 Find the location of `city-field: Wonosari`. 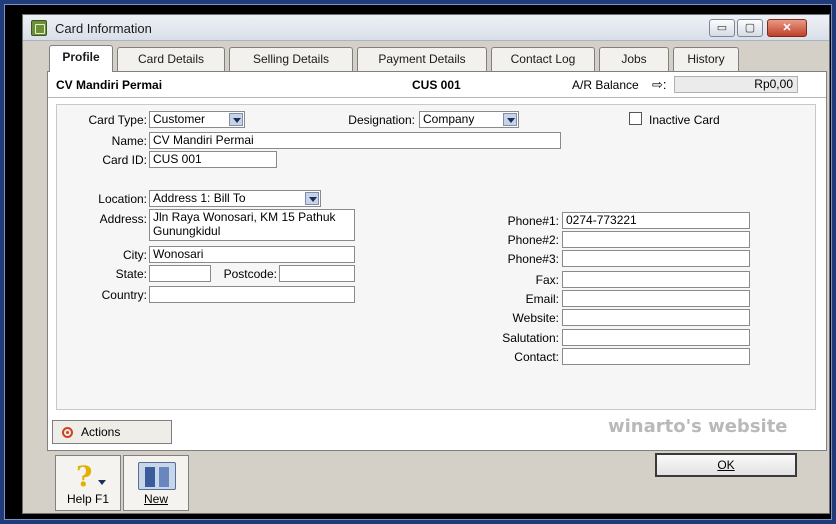

city-field: Wonosari is located at coordinates (252, 254).